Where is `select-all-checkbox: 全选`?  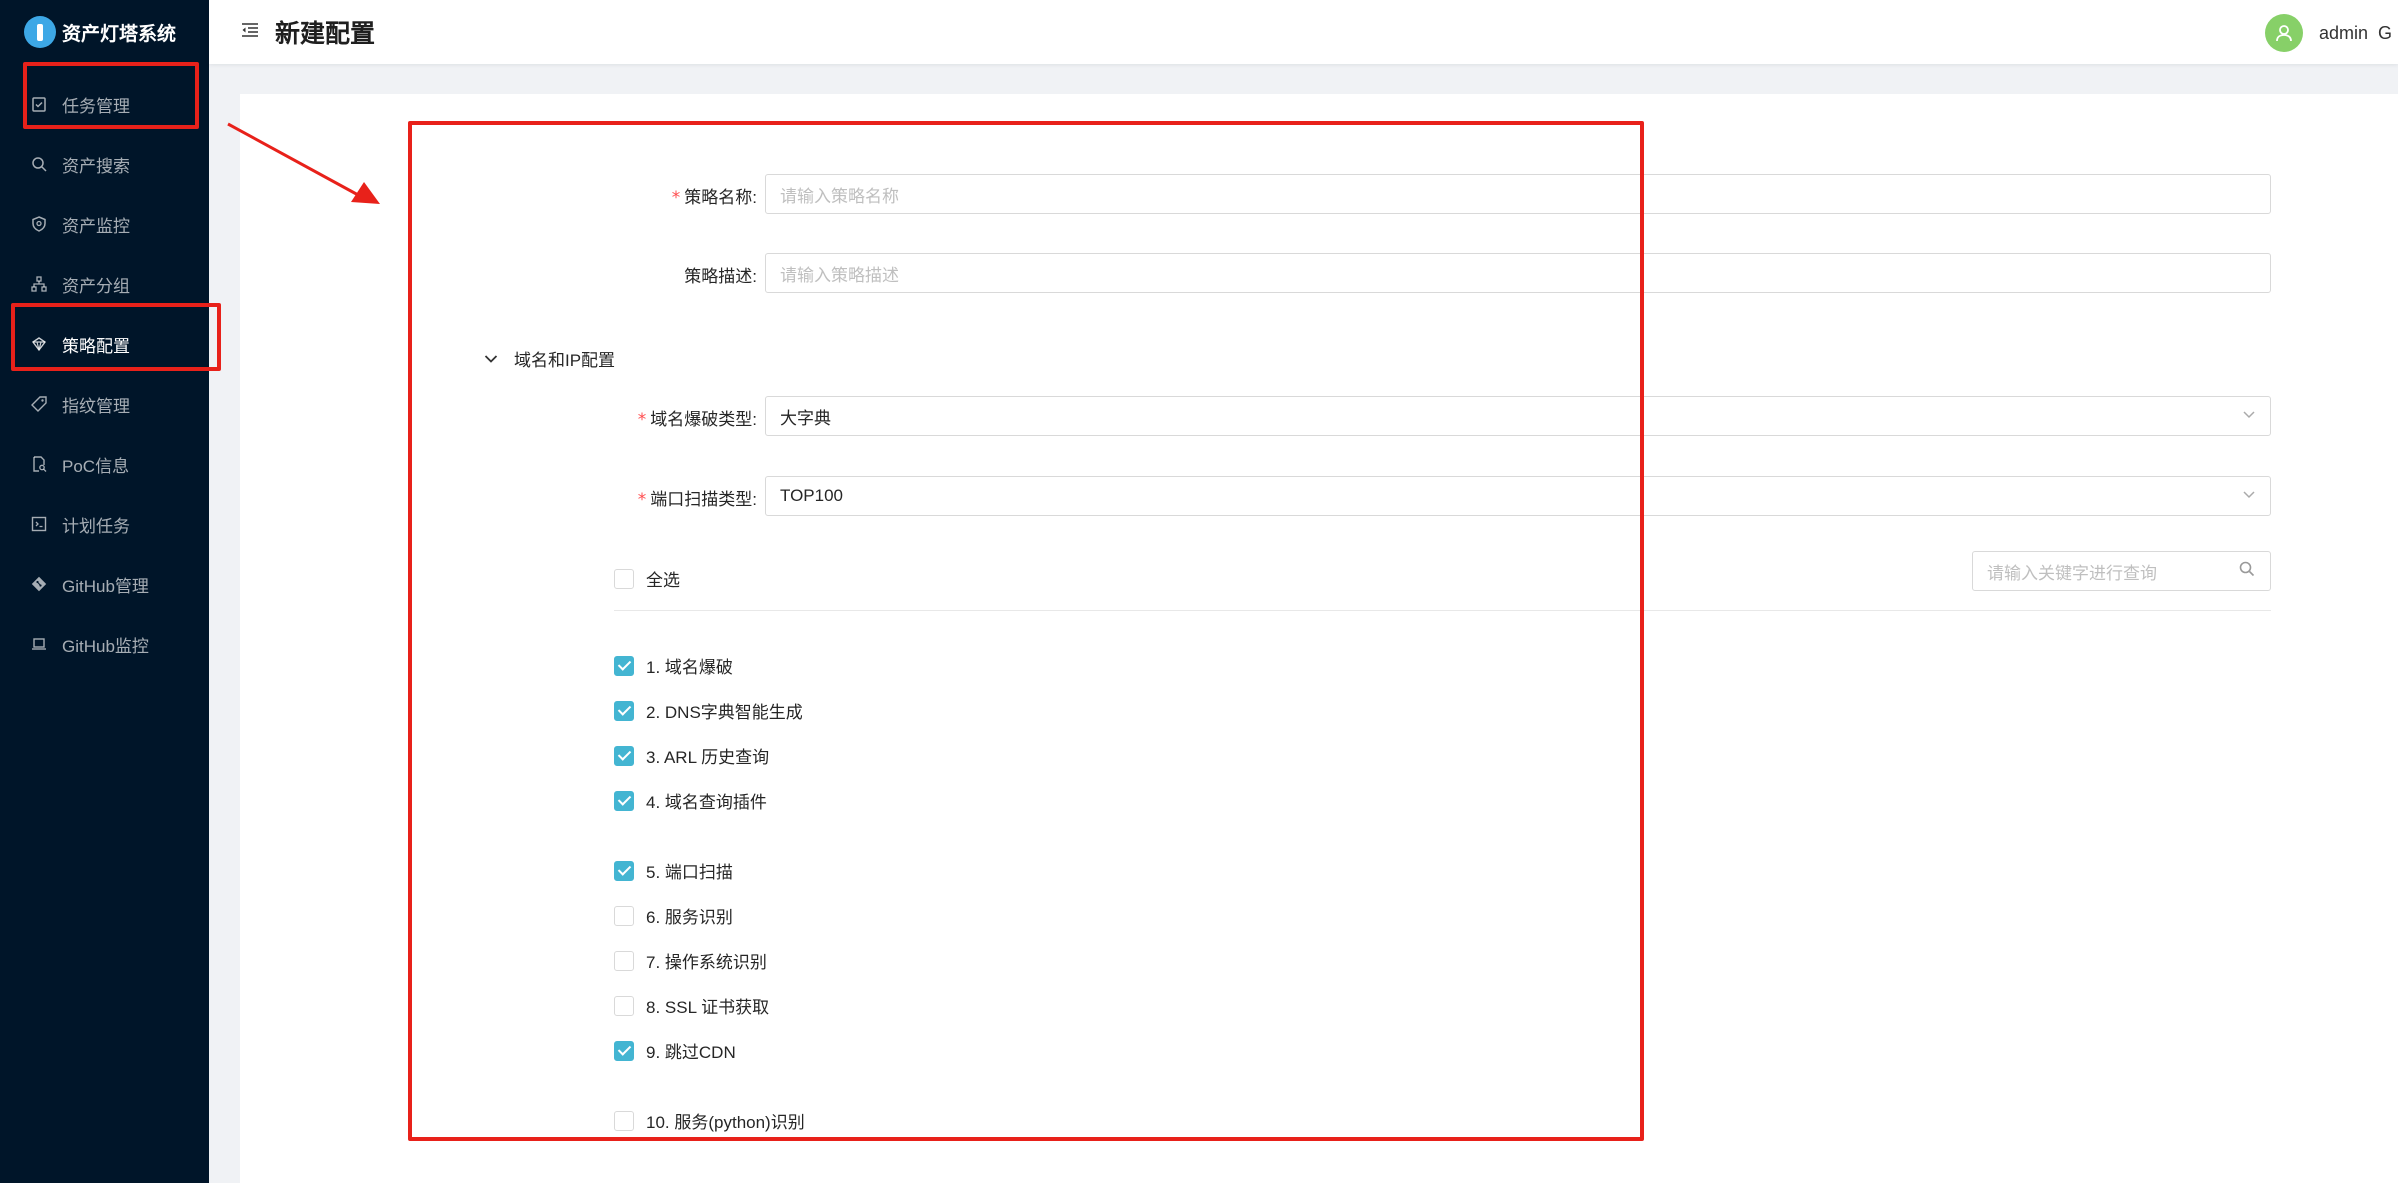
select-all-checkbox: 全选 is located at coordinates (647, 578).